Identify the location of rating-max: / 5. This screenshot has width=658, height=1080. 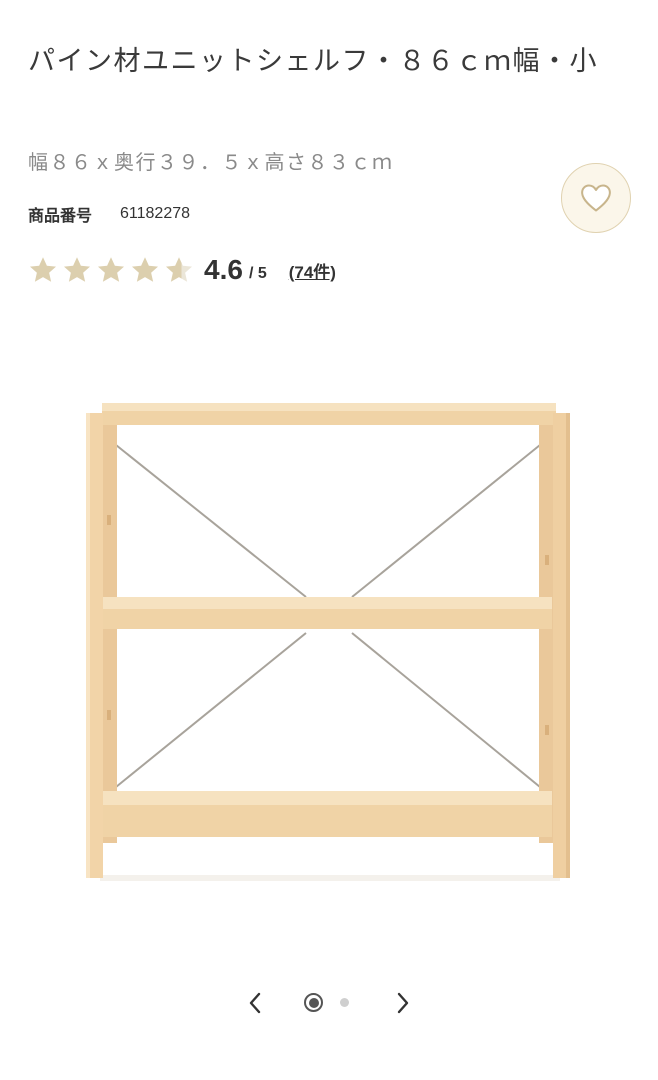
(257, 273).